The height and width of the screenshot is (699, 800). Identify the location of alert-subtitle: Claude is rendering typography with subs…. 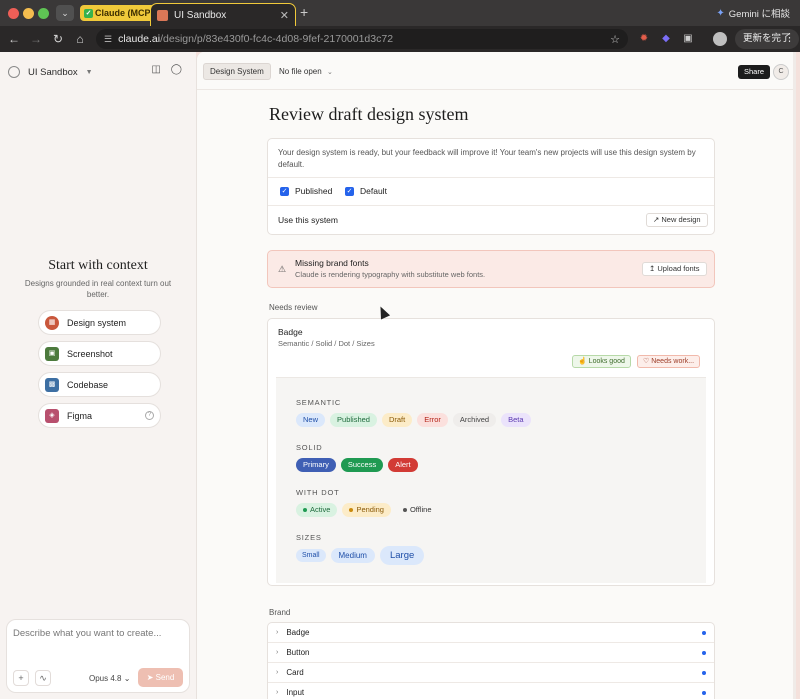
(390, 274).